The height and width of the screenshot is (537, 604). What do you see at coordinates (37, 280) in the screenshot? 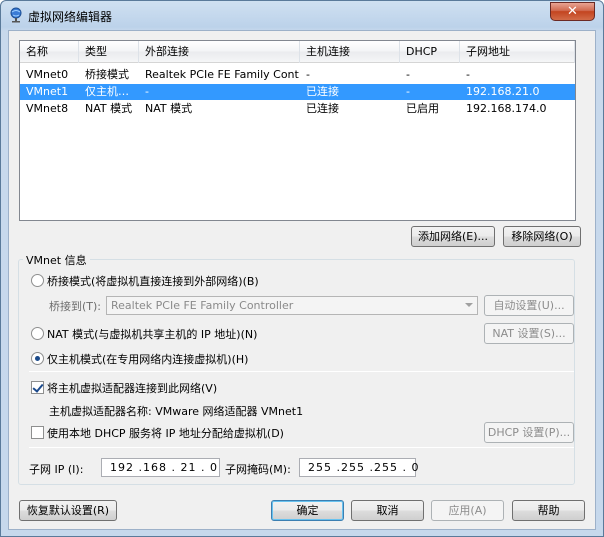
I see `bridged-mode-radio` at bounding box center [37, 280].